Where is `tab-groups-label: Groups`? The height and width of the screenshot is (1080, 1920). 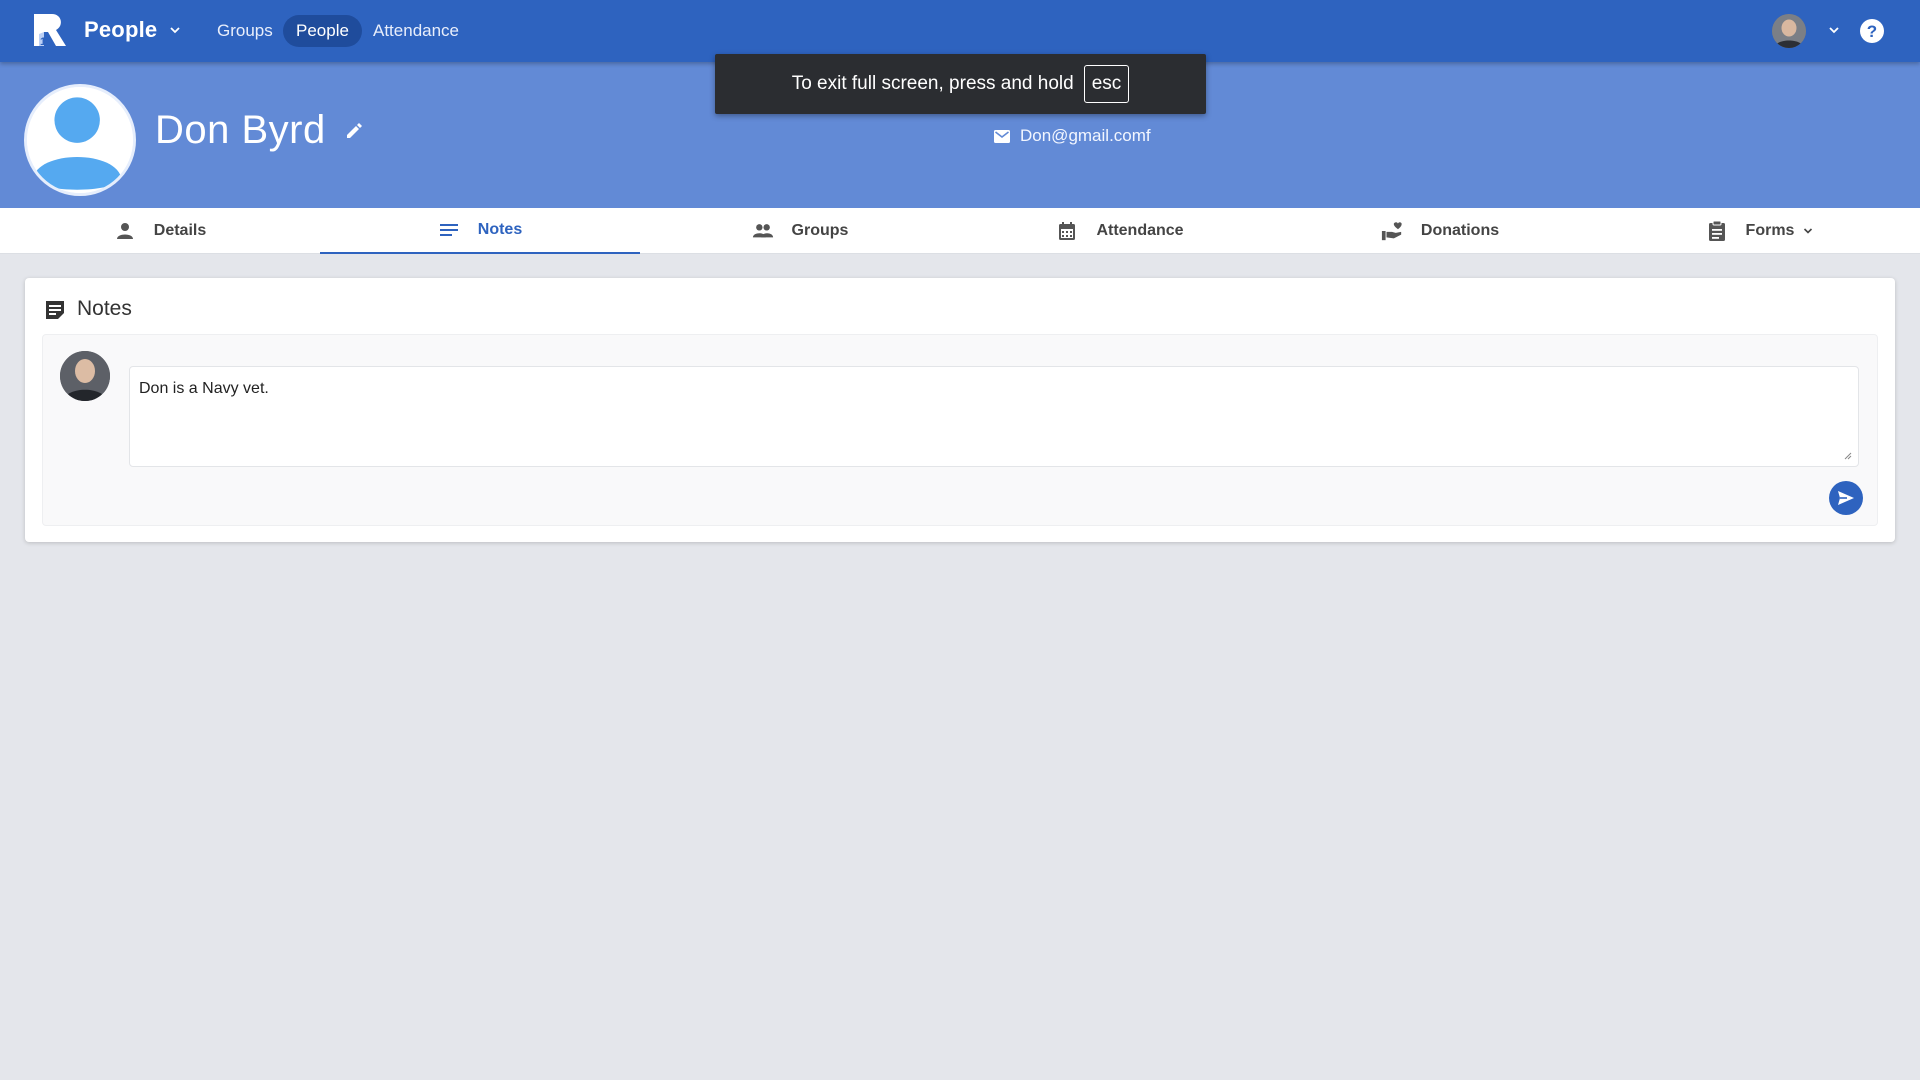 tab-groups-label: Groups is located at coordinates (820, 230).